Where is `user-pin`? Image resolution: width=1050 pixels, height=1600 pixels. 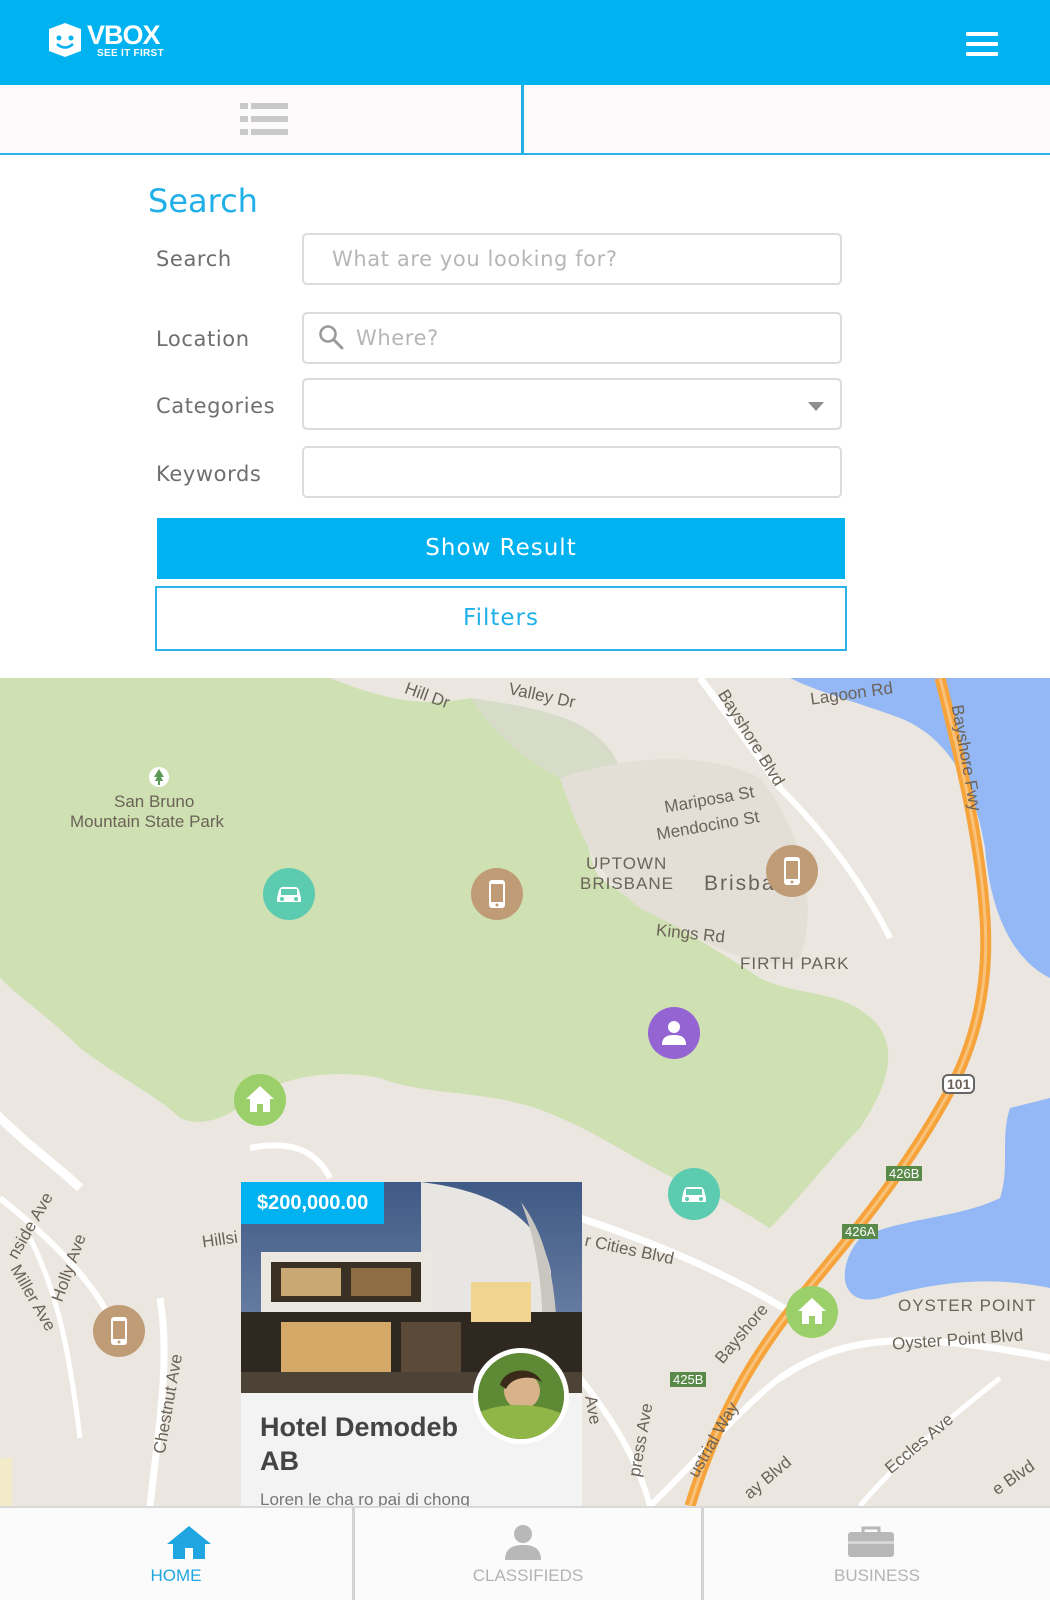
user-pin is located at coordinates (674, 1033).